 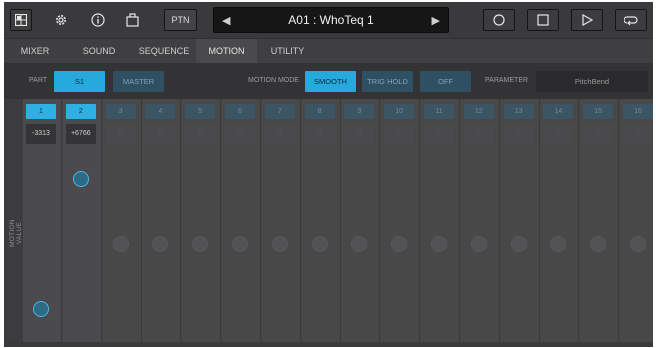 I want to click on step-number-button: 7, so click(x=279, y=111).